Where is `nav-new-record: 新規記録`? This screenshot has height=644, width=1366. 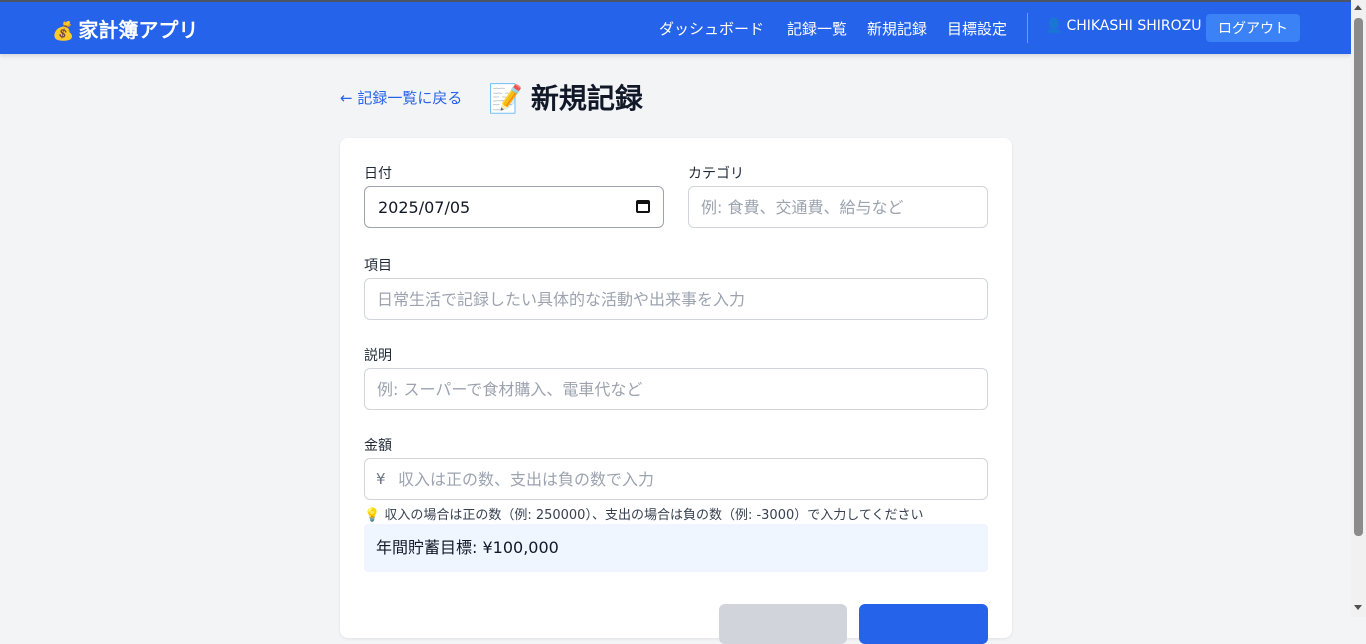
nav-new-record: 新規記録 is located at coordinates (897, 28).